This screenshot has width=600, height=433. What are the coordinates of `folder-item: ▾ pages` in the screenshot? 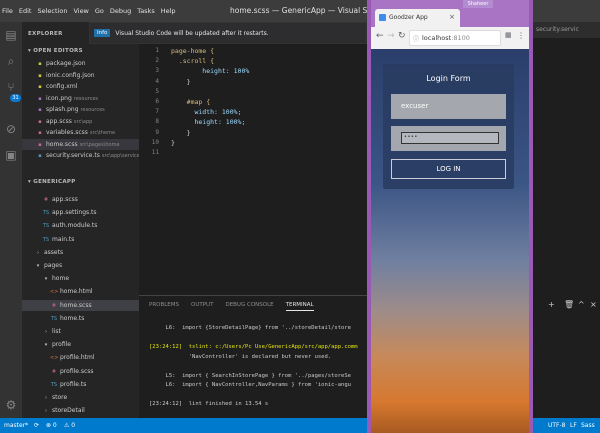 It's located at (80, 265).